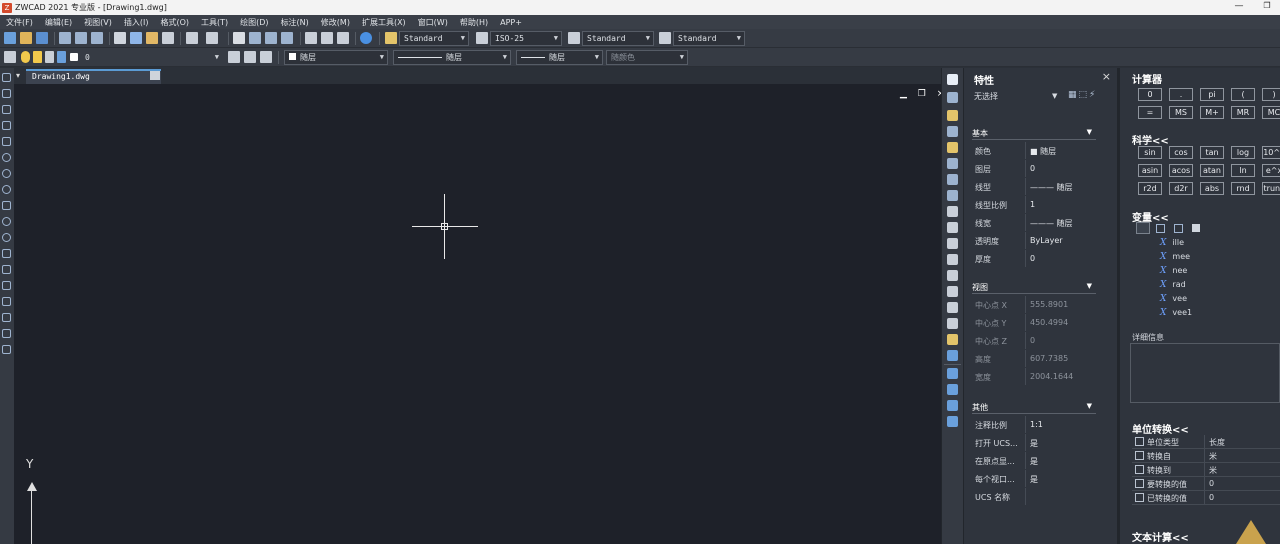 This screenshot has height=544, width=1280. What do you see at coordinates (1034, 151) in the screenshot?
I see `prop-row: 颜色 ■ 随层` at bounding box center [1034, 151].